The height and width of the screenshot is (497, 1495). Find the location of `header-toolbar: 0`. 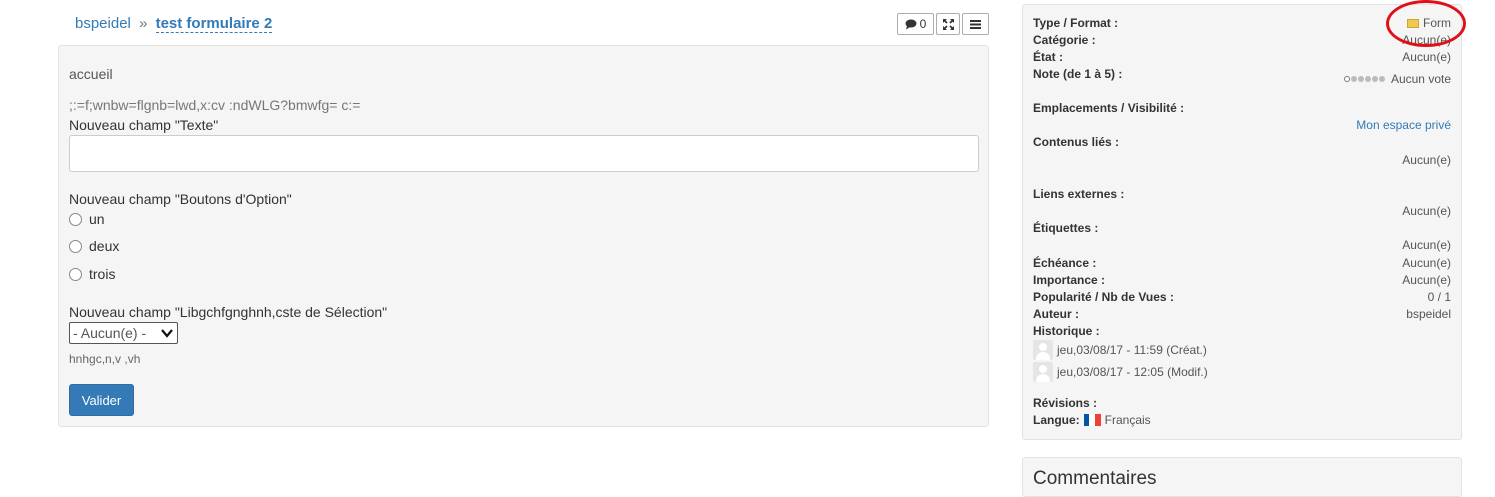

header-toolbar: 0 is located at coordinates (942, 24).